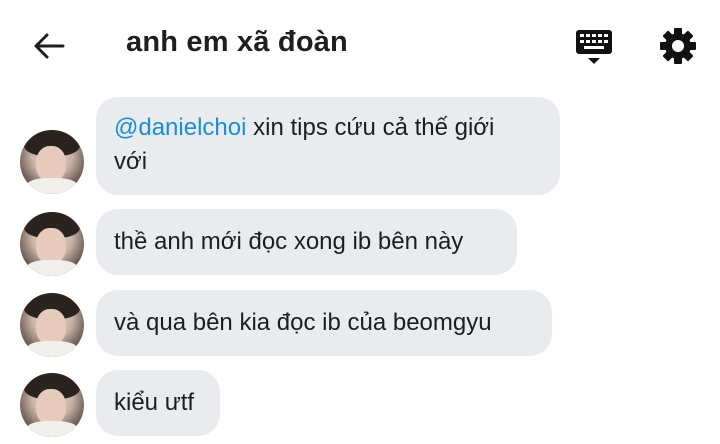  I want to click on message-bubble: kiểu ưtf, so click(158, 403).